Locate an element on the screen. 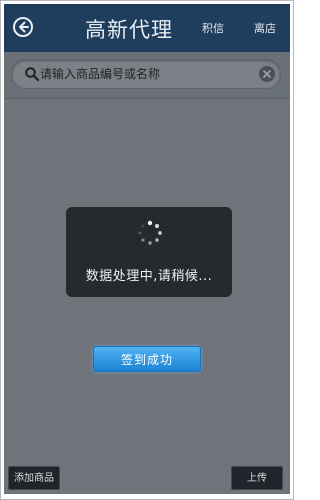 This screenshot has height=500, width=320. header-link-two: 离店 is located at coordinates (265, 28).